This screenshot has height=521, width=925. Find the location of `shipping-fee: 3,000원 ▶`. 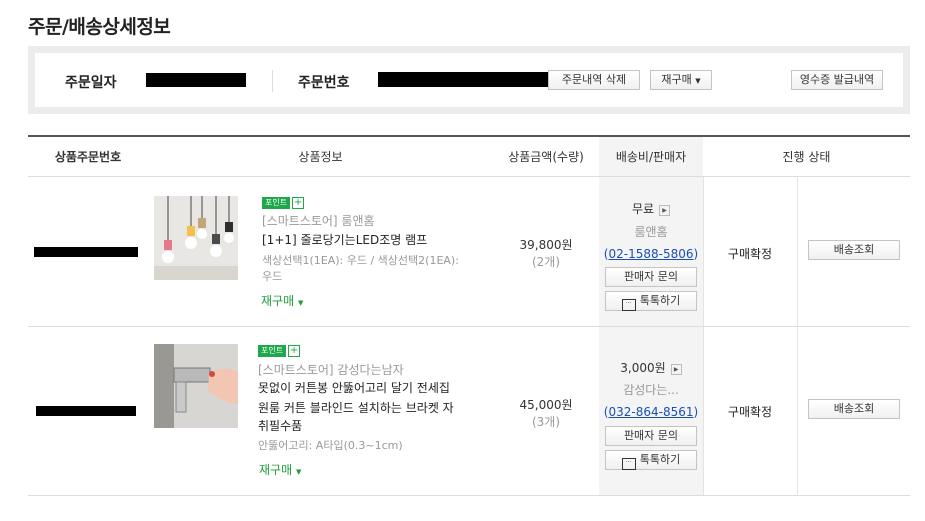

shipping-fee: 3,000원 ▶ is located at coordinates (651, 367).